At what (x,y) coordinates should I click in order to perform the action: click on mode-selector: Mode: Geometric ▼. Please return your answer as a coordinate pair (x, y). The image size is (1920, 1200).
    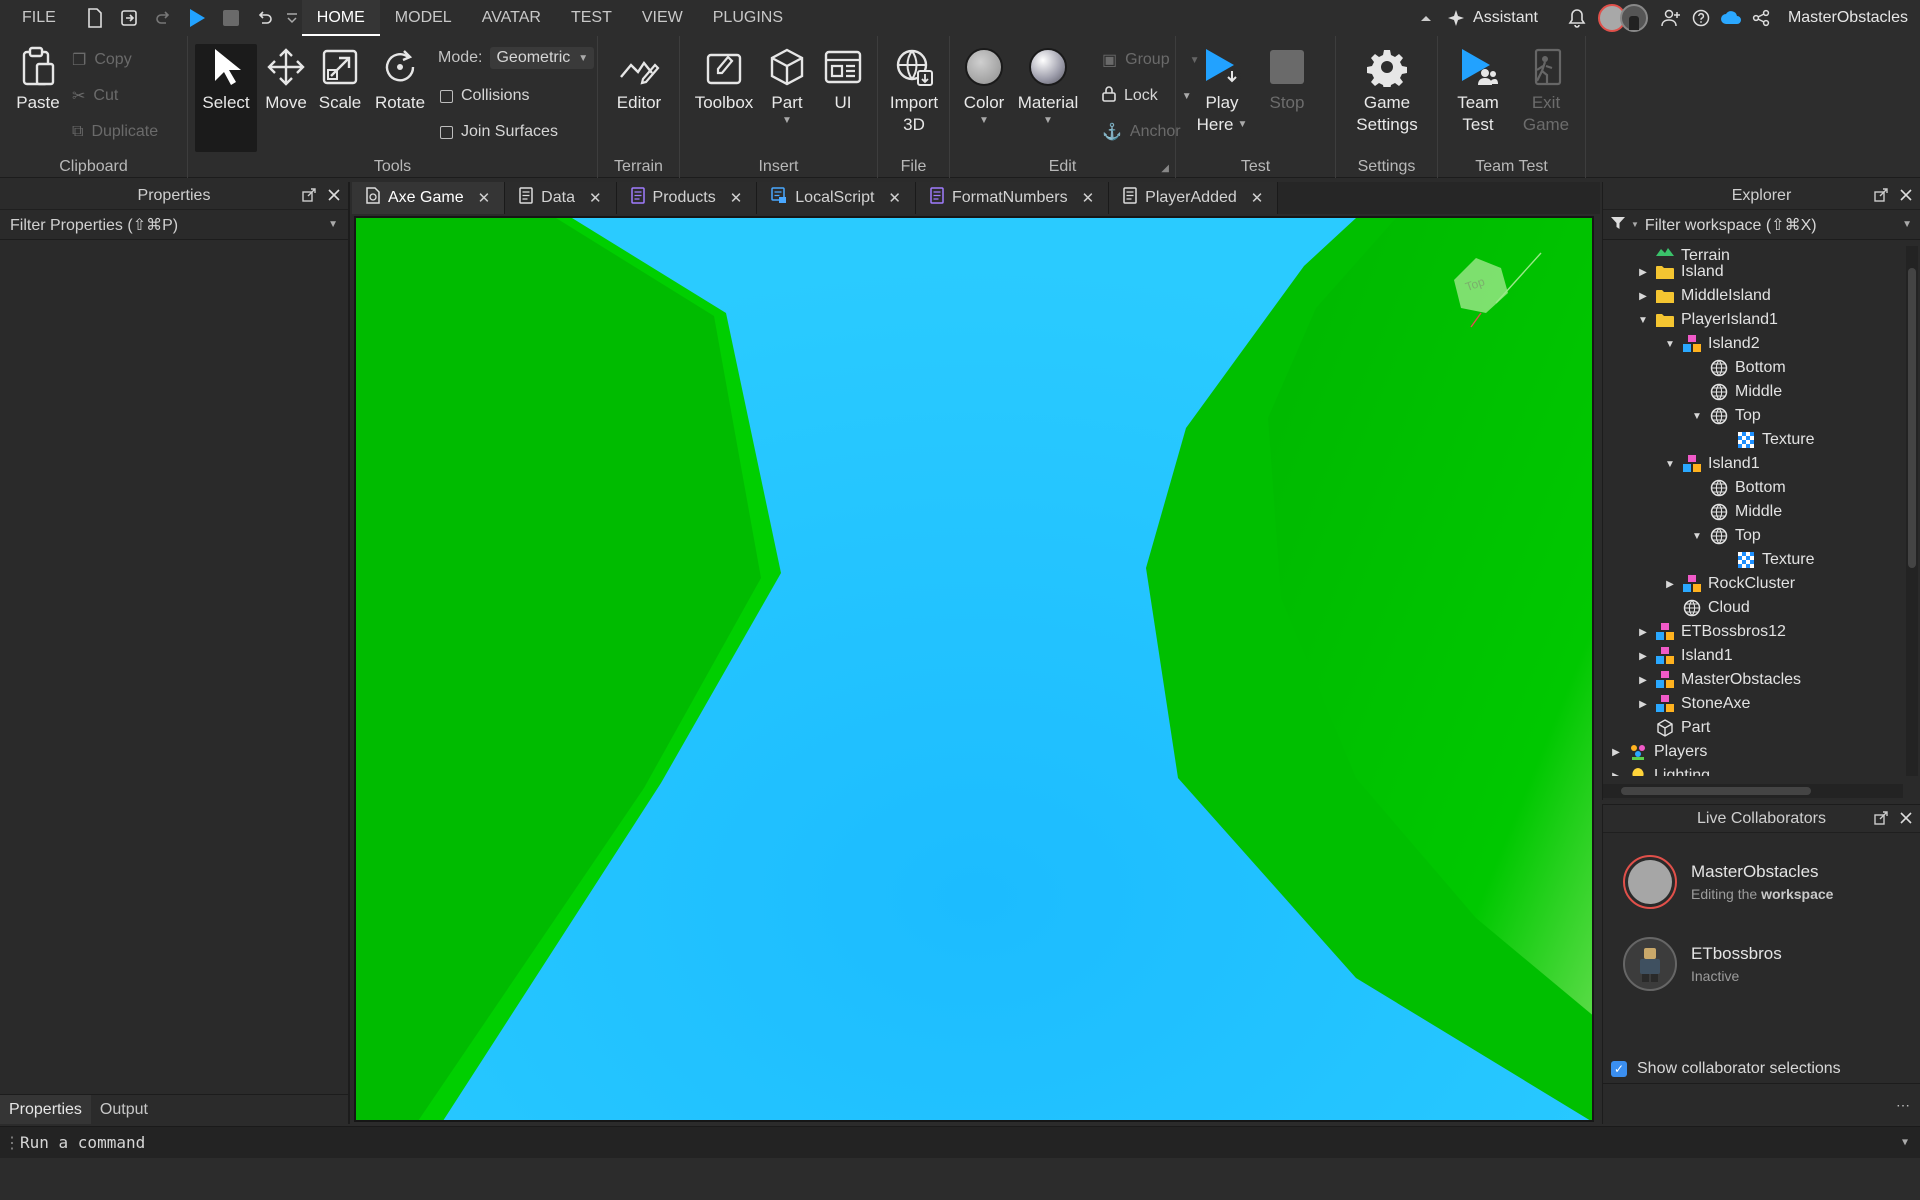
    Looking at the image, I should click on (516, 58).